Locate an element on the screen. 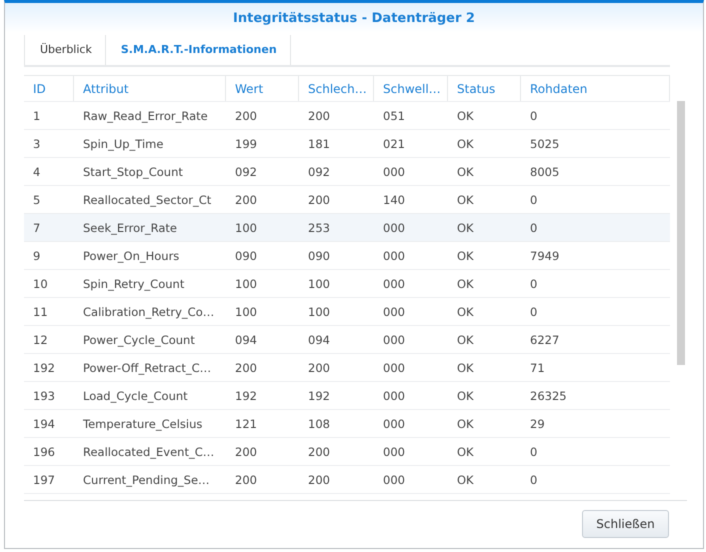 This screenshot has height=552, width=706. table-cell-text: 5025 is located at coordinates (544, 143).